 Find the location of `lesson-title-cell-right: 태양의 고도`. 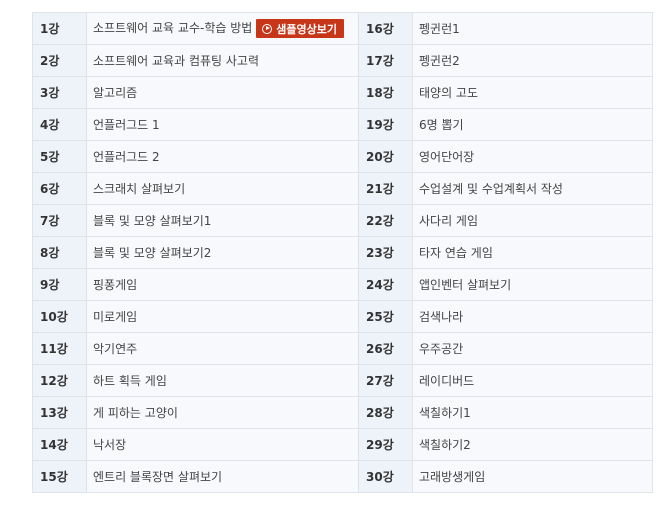

lesson-title-cell-right: 태양의 고도 is located at coordinates (532, 92).